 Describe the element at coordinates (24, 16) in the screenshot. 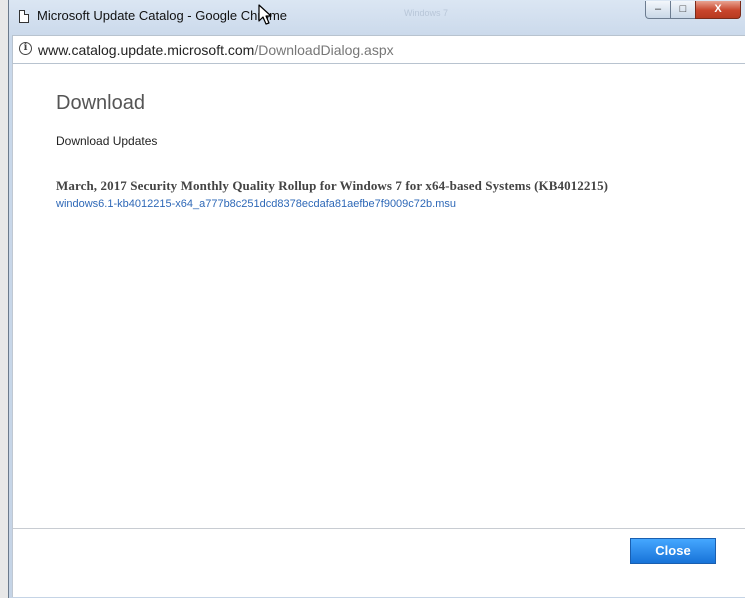

I see `page-icon` at that location.